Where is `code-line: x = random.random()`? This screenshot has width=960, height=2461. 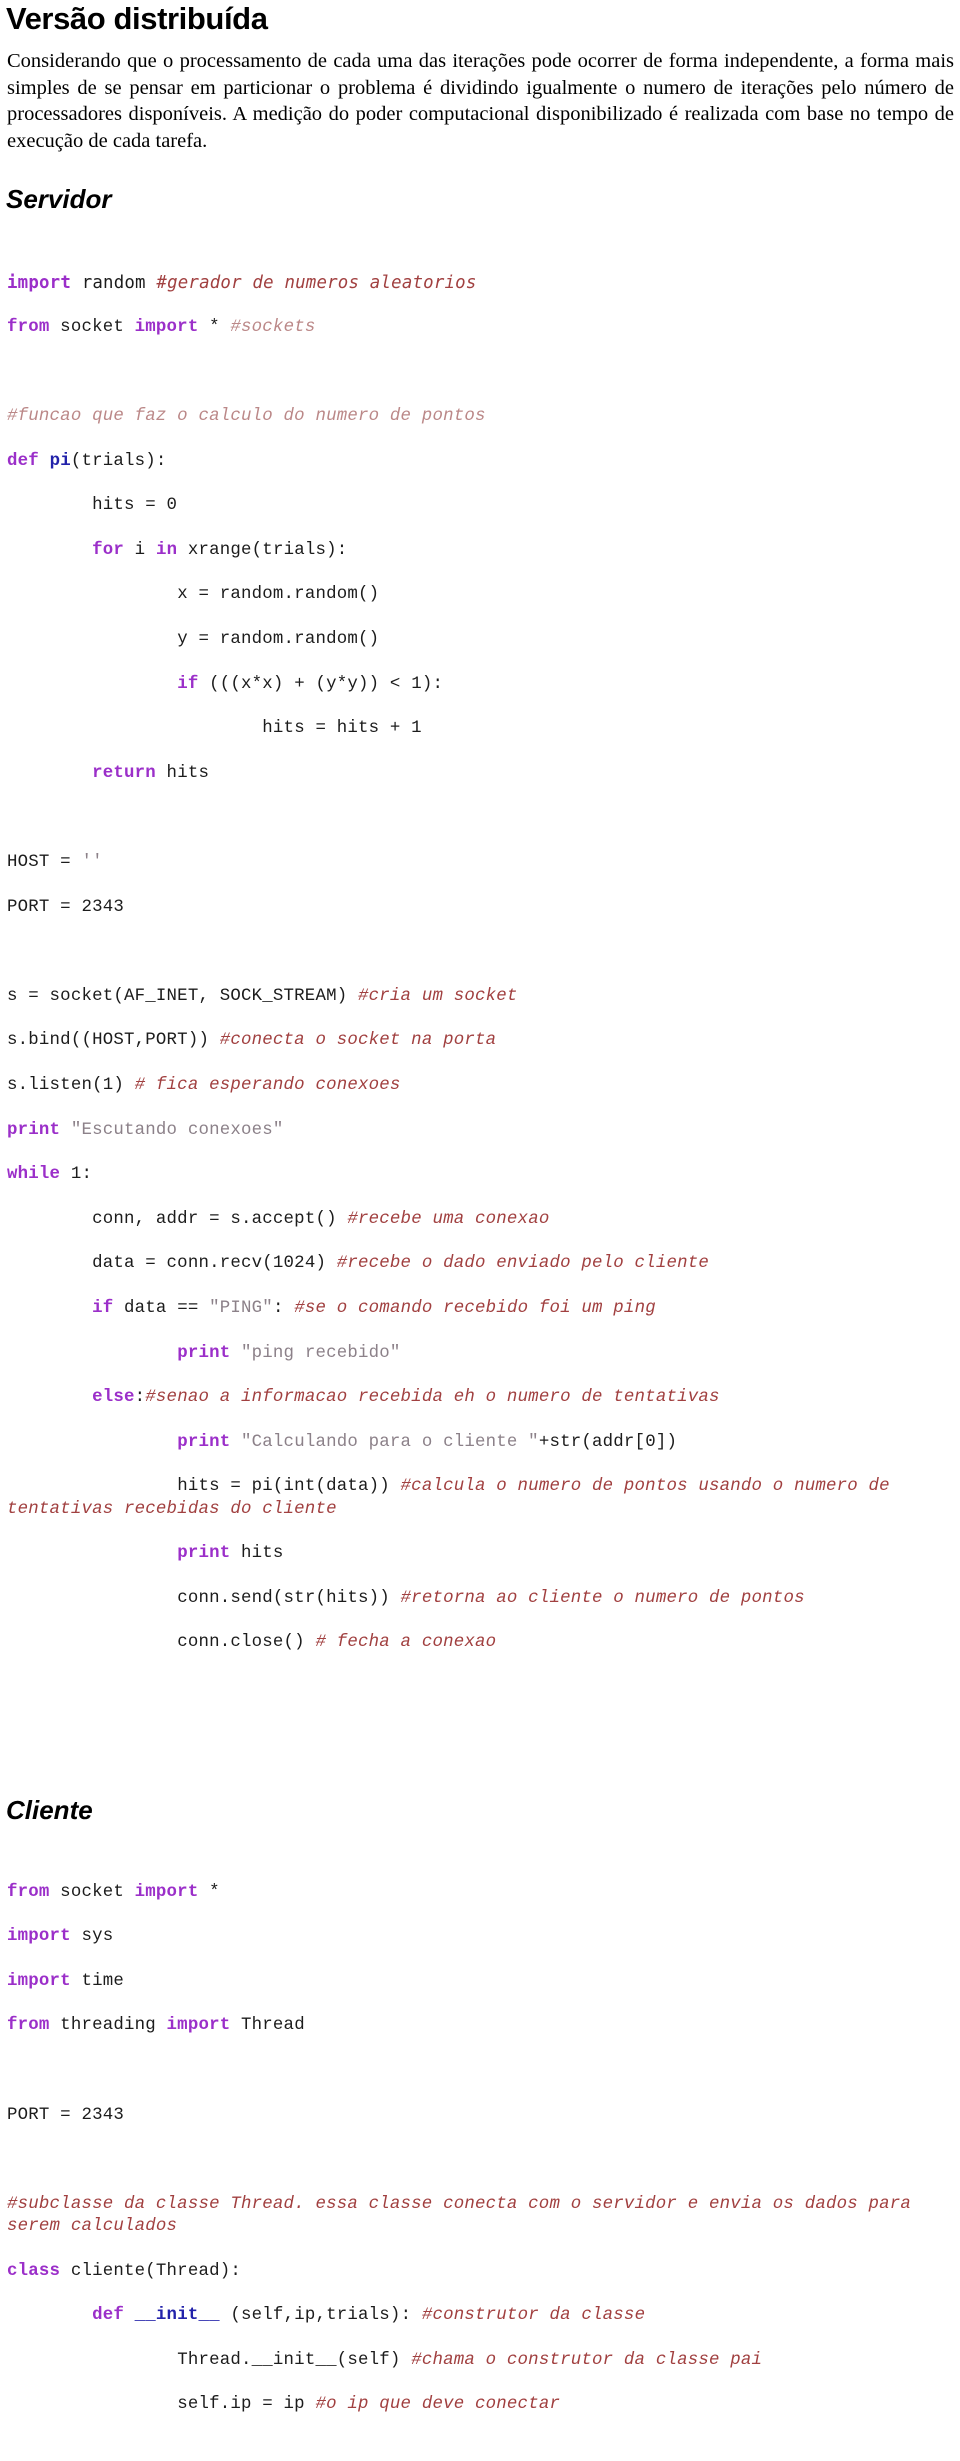
code-line: x = random.random() is located at coordinates (482, 595).